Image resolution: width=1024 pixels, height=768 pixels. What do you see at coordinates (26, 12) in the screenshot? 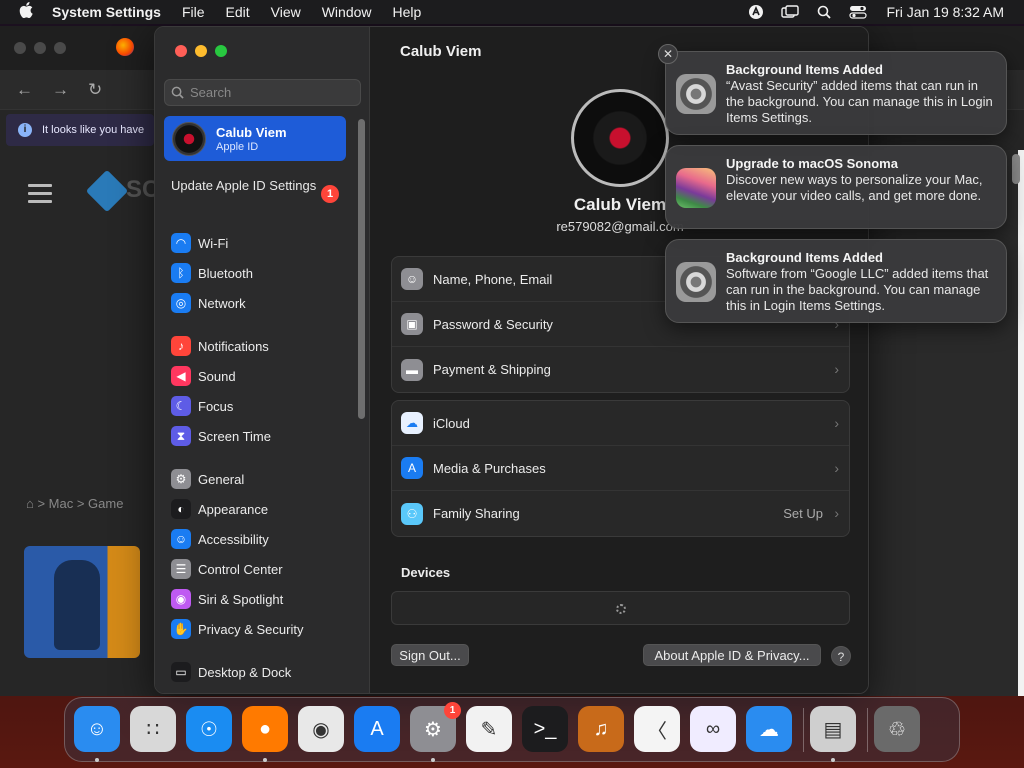
I see `apple-menu-icon` at bounding box center [26, 12].